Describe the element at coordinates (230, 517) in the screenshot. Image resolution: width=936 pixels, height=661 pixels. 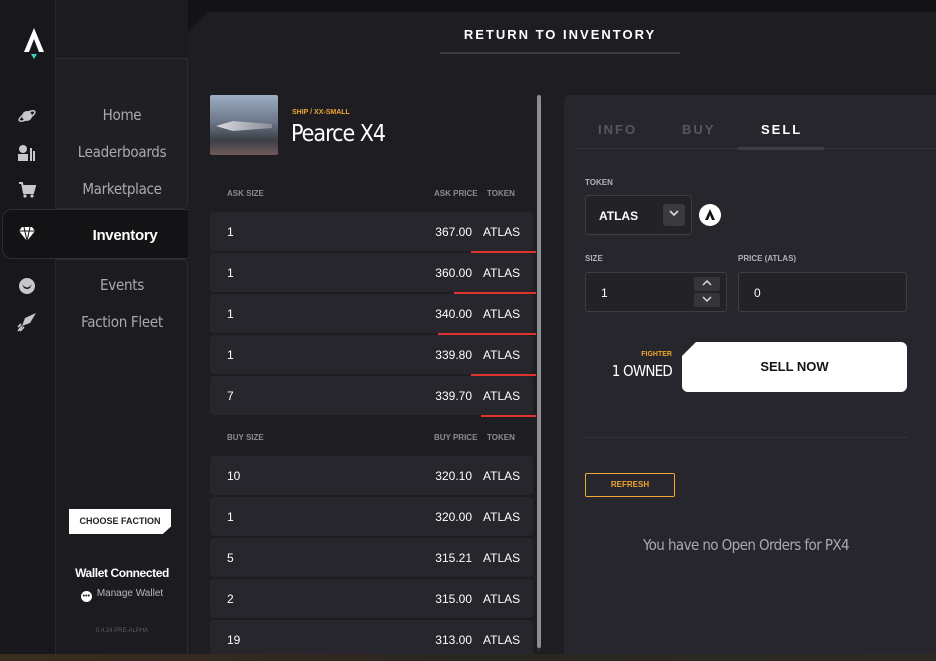
I see `buy-size: 1` at that location.